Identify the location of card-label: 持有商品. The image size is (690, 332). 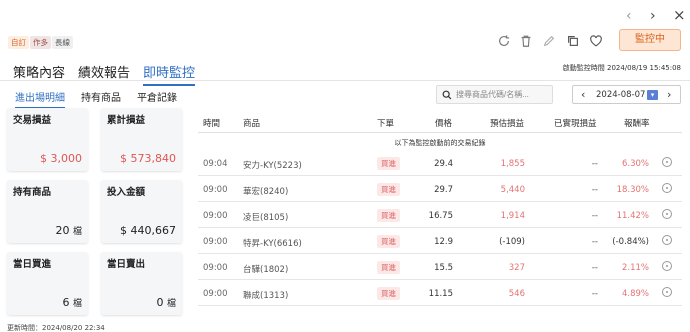
(32, 192).